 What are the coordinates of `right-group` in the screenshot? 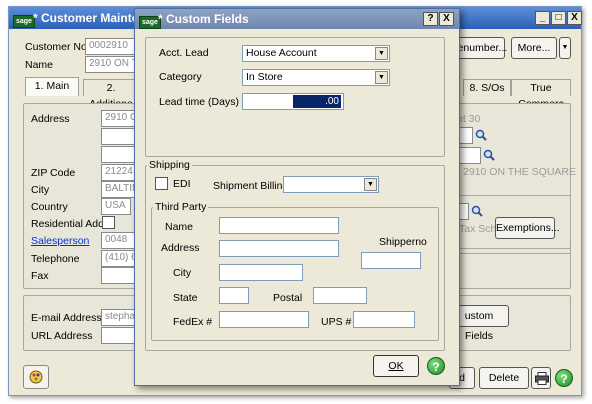 It's located at (510, 271).